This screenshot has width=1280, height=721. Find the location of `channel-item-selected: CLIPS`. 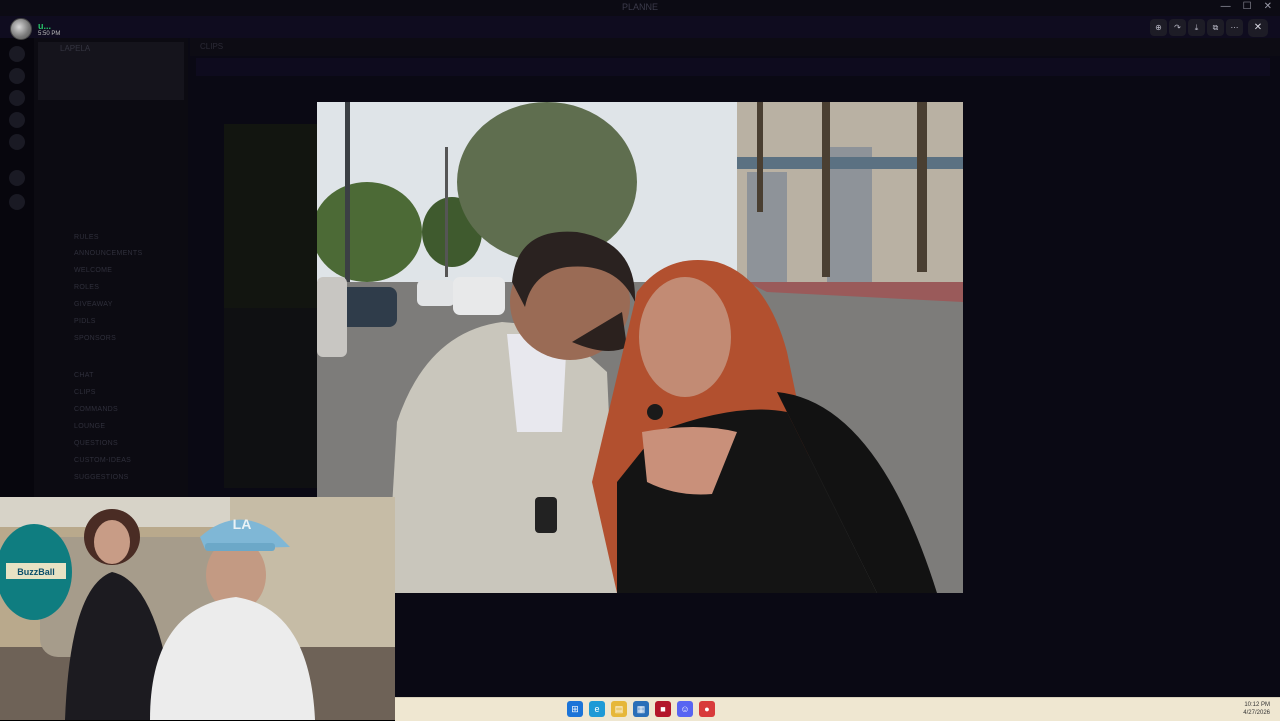

channel-item-selected: CLIPS is located at coordinates (85, 392).